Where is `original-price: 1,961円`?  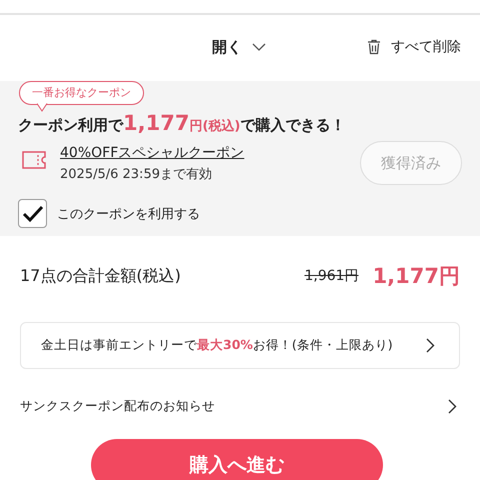
original-price: 1,961円 is located at coordinates (331, 276).